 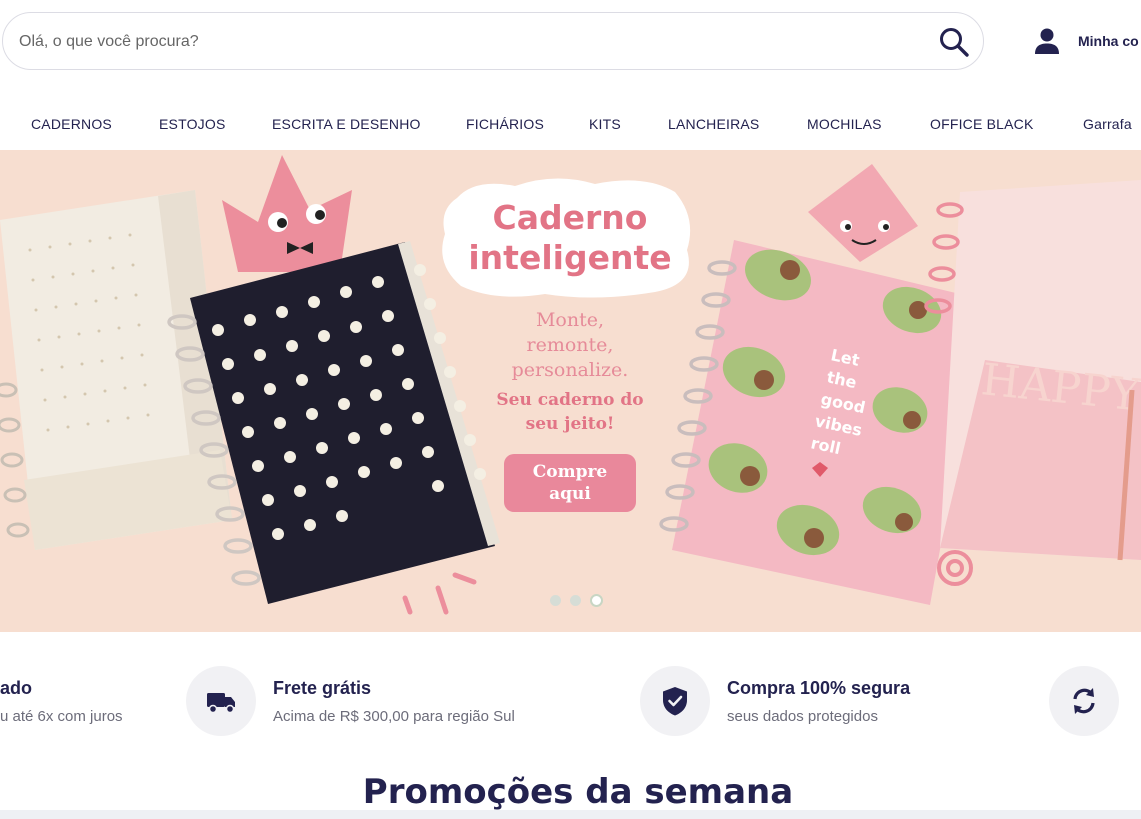 What do you see at coordinates (605, 124) in the screenshot?
I see `nav-item-kits: KITS` at bounding box center [605, 124].